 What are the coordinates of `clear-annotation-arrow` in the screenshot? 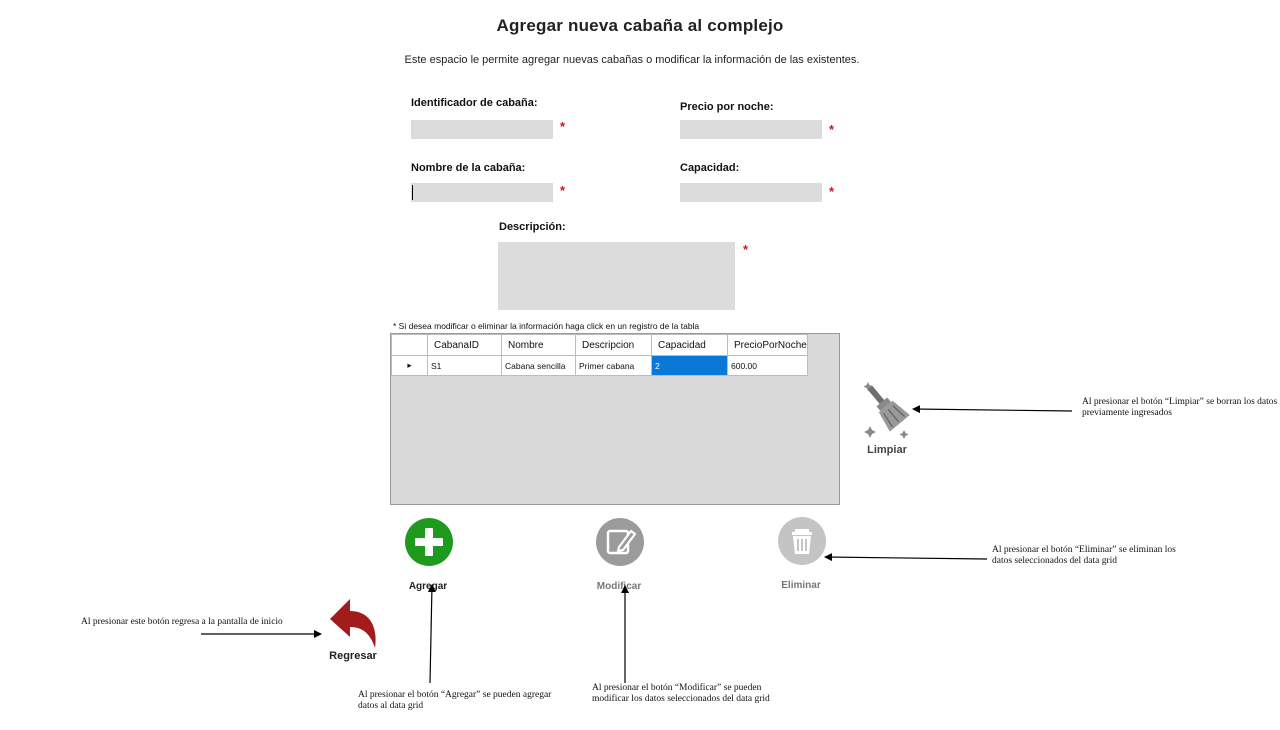 It's located at (992, 409).